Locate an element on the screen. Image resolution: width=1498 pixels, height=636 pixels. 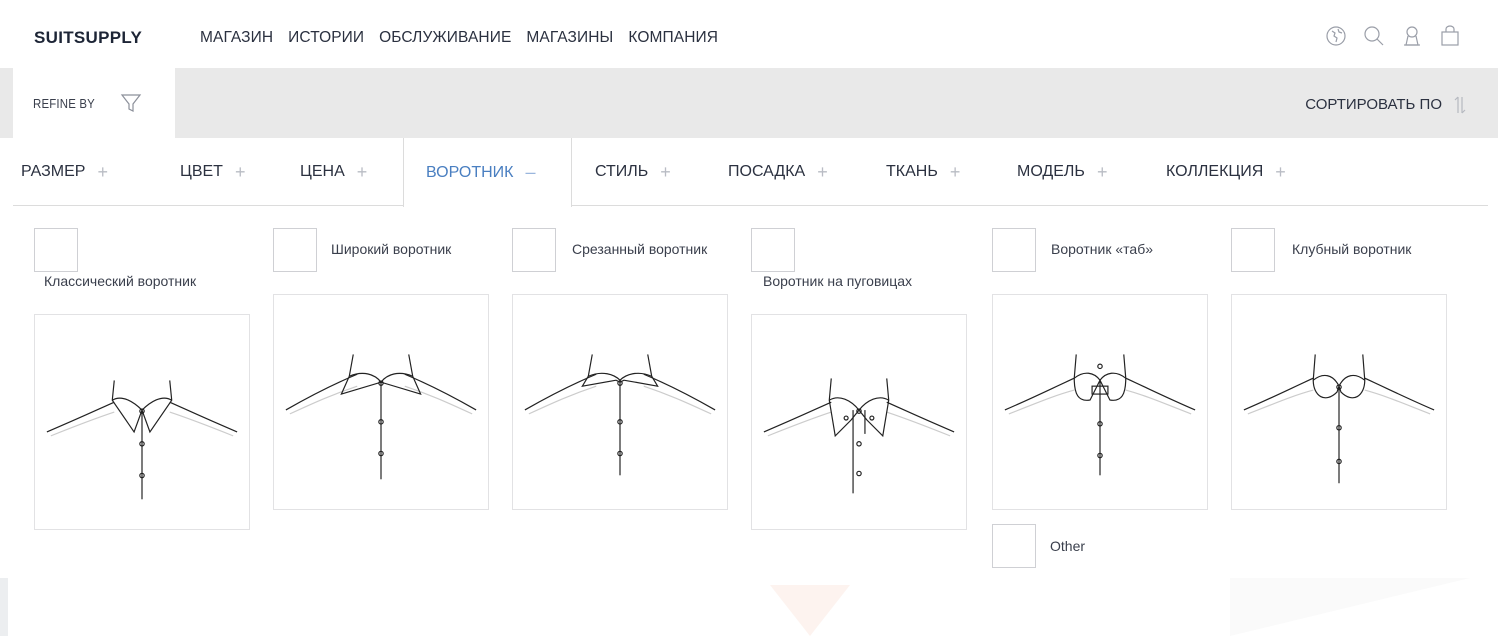
tab-price-label: ЦЕНА is located at coordinates (322, 171).